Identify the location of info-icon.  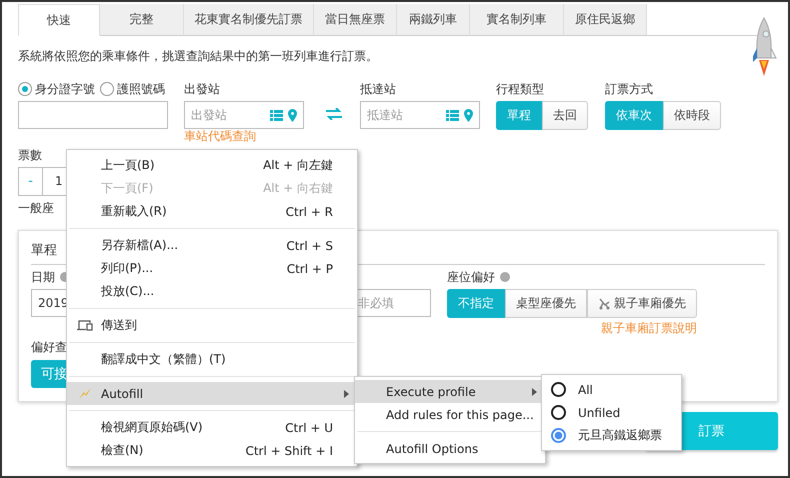
(505, 277).